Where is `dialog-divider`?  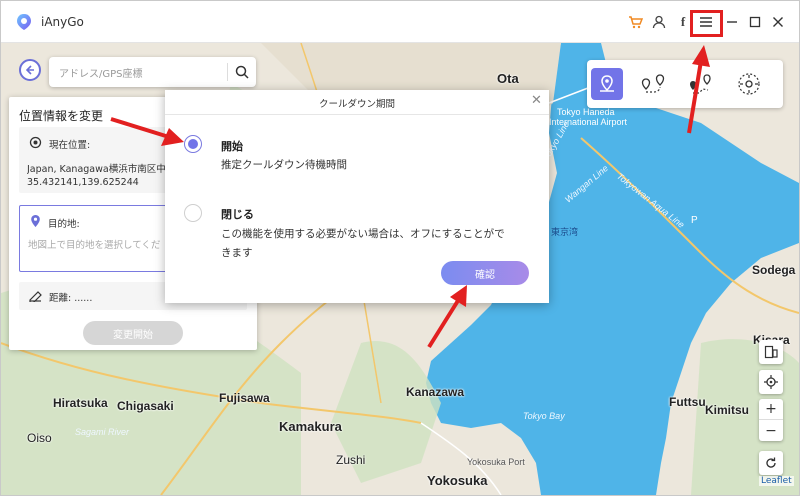
dialog-divider is located at coordinates (357, 114).